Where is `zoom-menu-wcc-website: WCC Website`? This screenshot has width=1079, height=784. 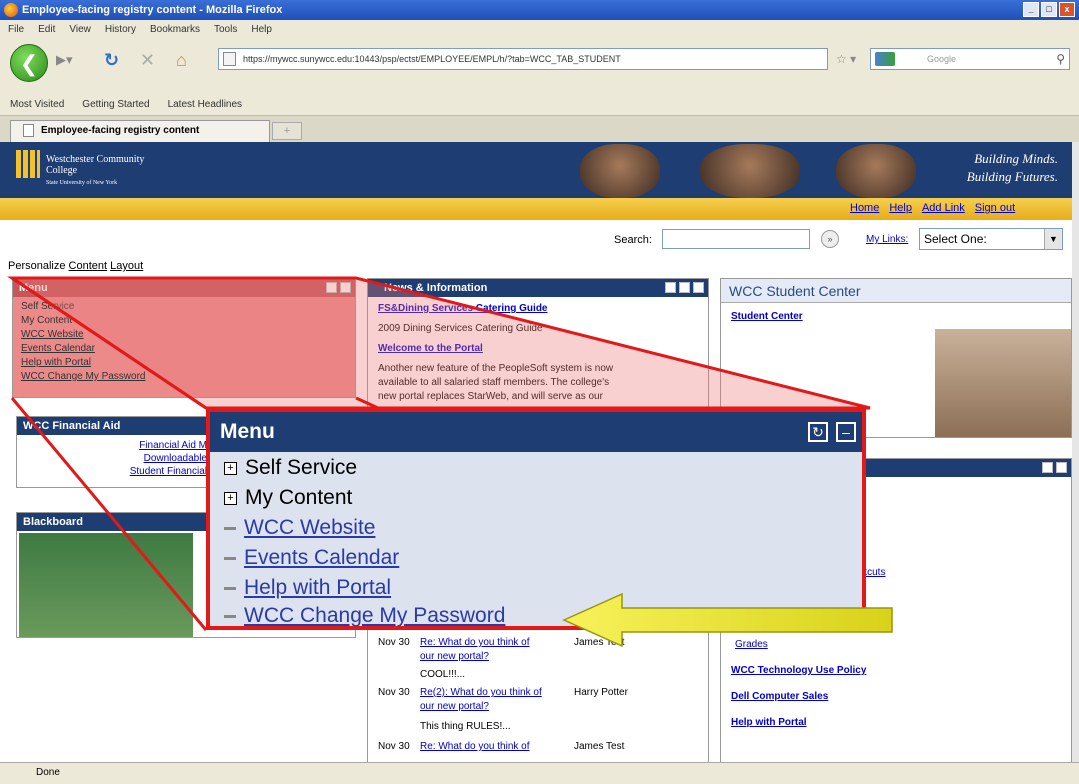
zoom-menu-wcc-website: WCC Website is located at coordinates (299, 528).